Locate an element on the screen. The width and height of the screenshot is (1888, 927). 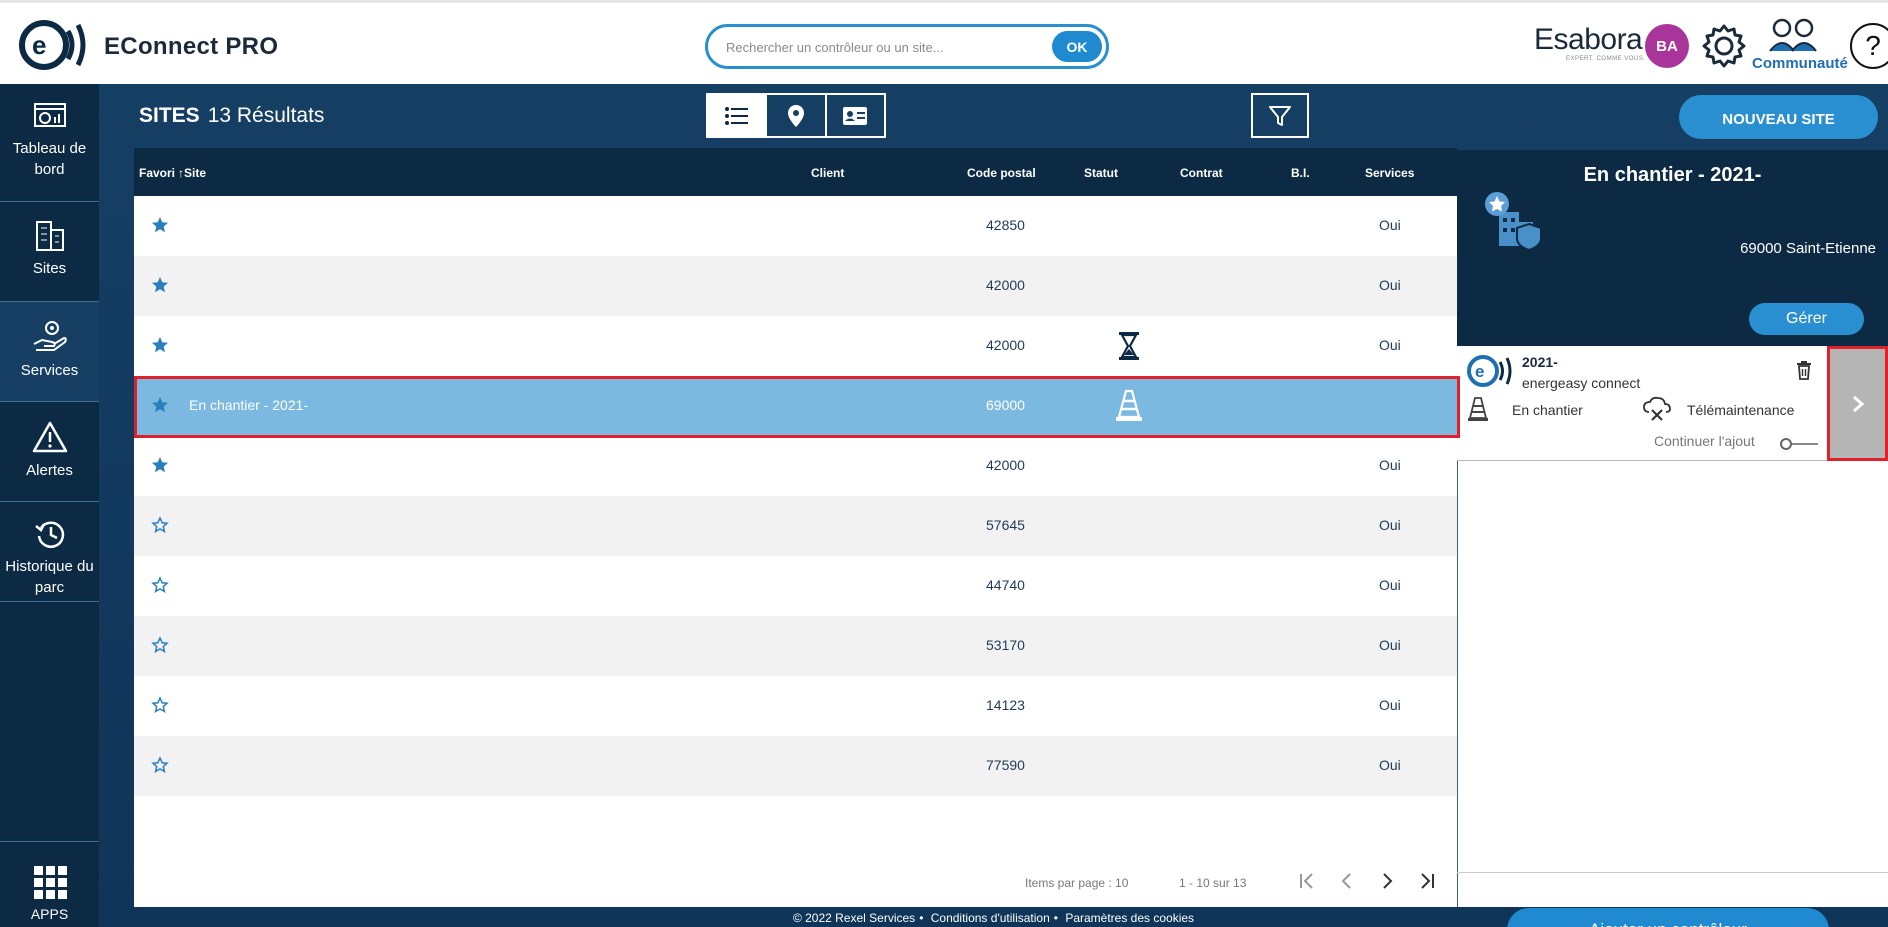
community-icon is located at coordinates (1793, 35).